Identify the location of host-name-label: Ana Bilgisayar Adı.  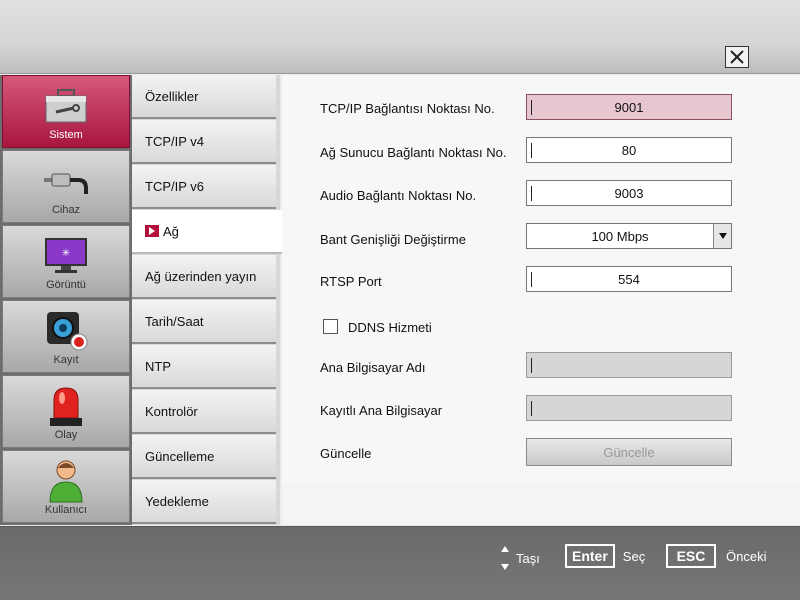
(373, 367).